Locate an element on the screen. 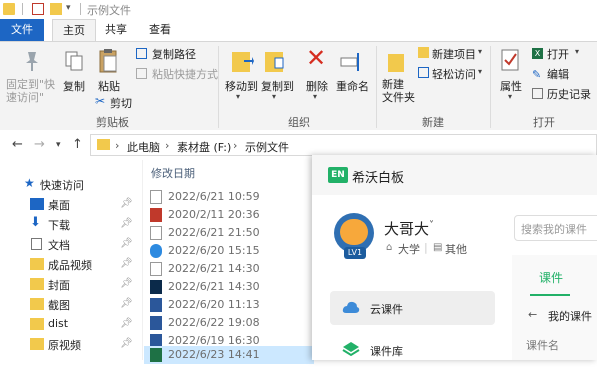  nav-item-desktop: 桌面 📌︎ is located at coordinates (70, 205).